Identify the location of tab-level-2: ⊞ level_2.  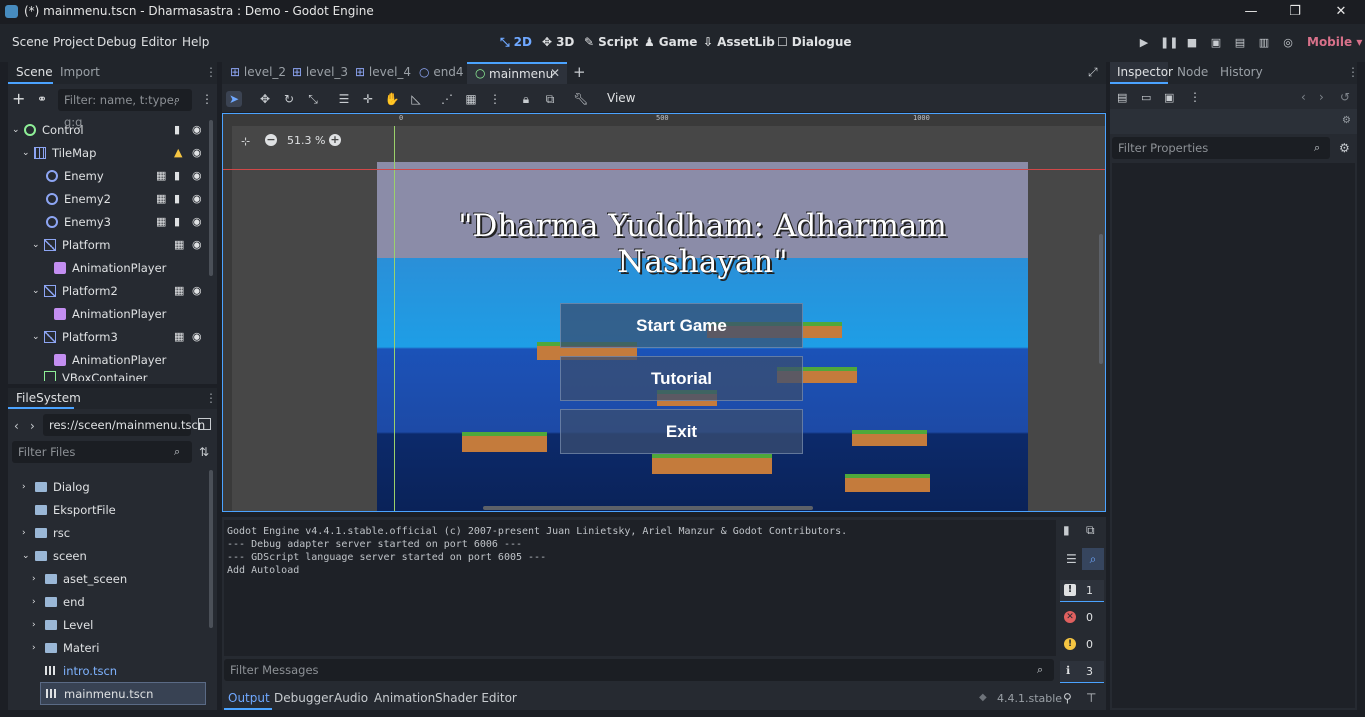
(258, 72).